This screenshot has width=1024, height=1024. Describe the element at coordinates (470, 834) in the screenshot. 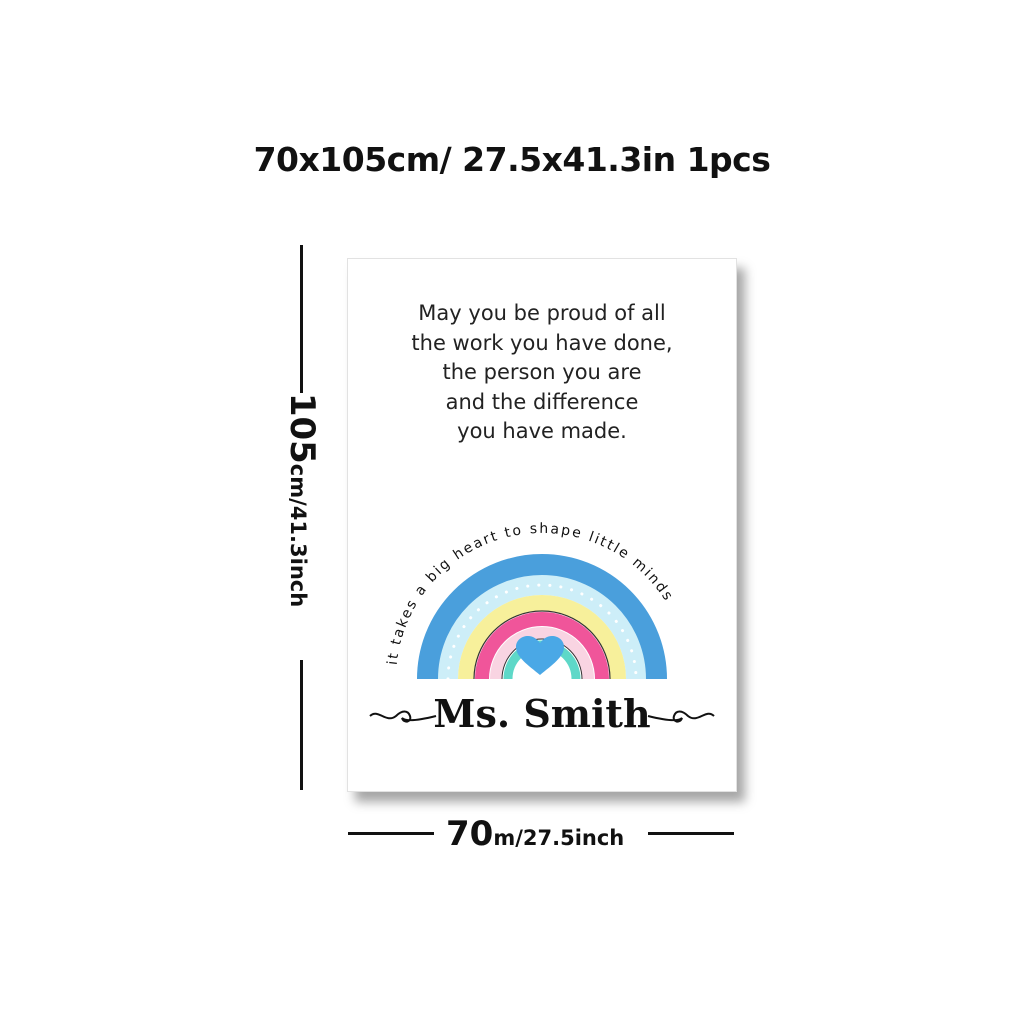

I see `width-value: 70` at that location.